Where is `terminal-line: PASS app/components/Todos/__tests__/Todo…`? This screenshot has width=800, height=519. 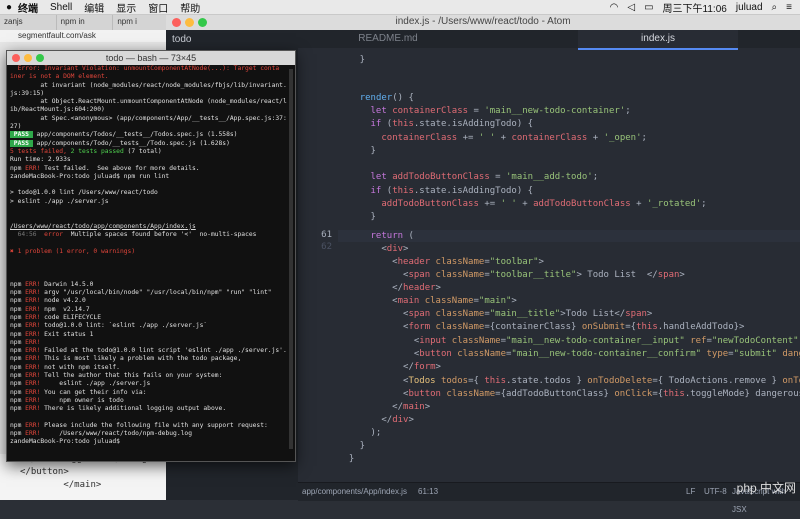
terminal-line: PASS app/components/Todos/__tests__/Todo… is located at coordinates (124, 135).